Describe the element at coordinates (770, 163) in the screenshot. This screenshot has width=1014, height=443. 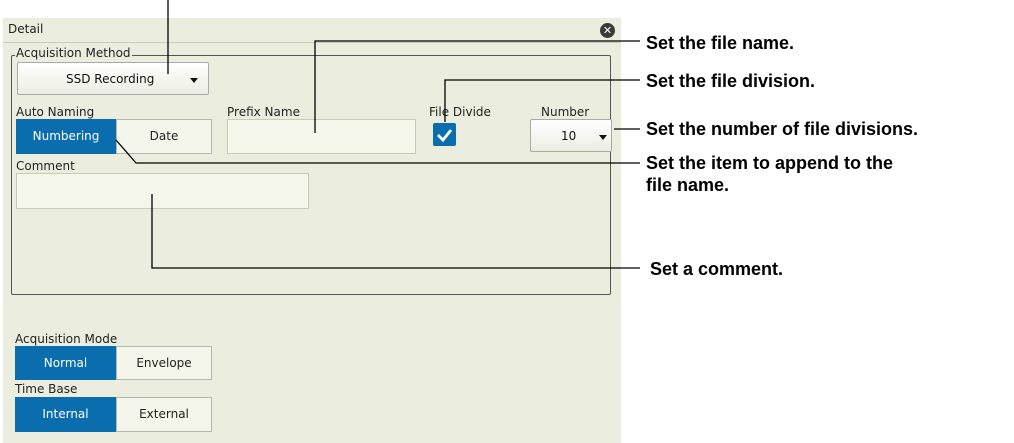
I see `annotation-append-item-line1: Set the item to append to the` at that location.